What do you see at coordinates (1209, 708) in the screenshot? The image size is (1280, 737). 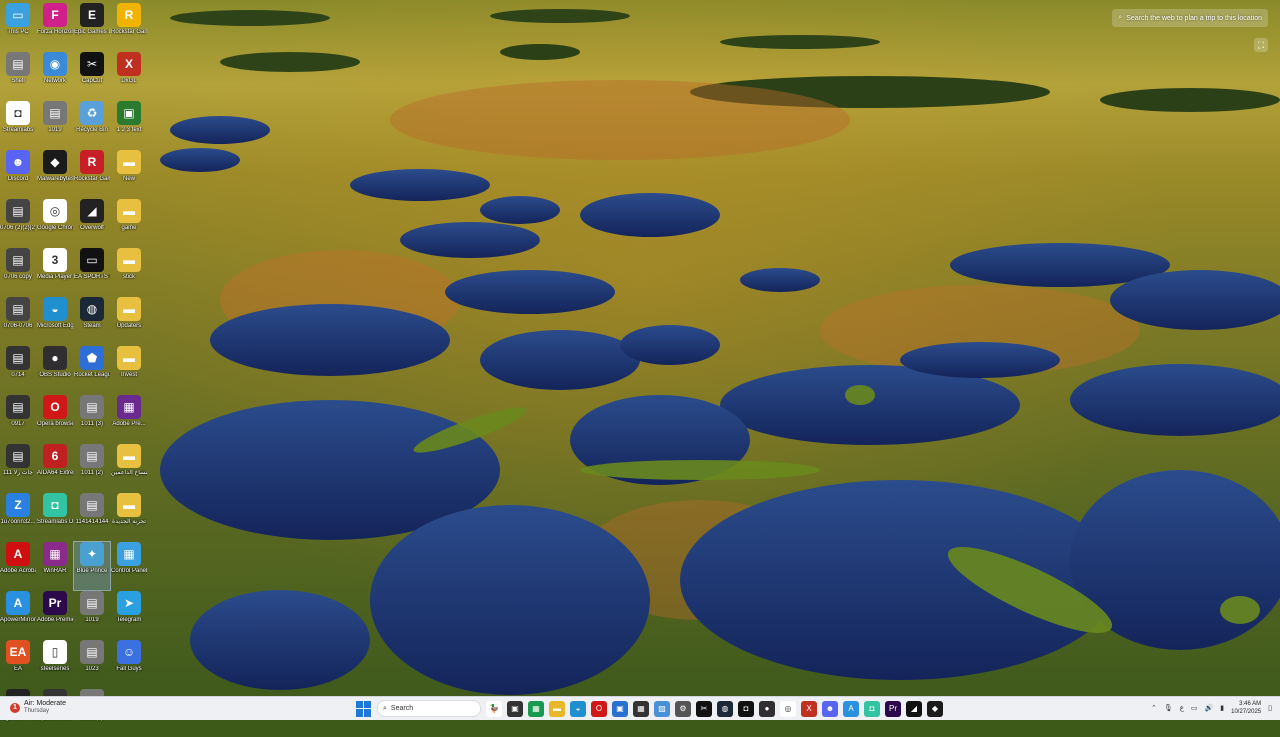 I see `volume-icon: 🔊` at bounding box center [1209, 708].